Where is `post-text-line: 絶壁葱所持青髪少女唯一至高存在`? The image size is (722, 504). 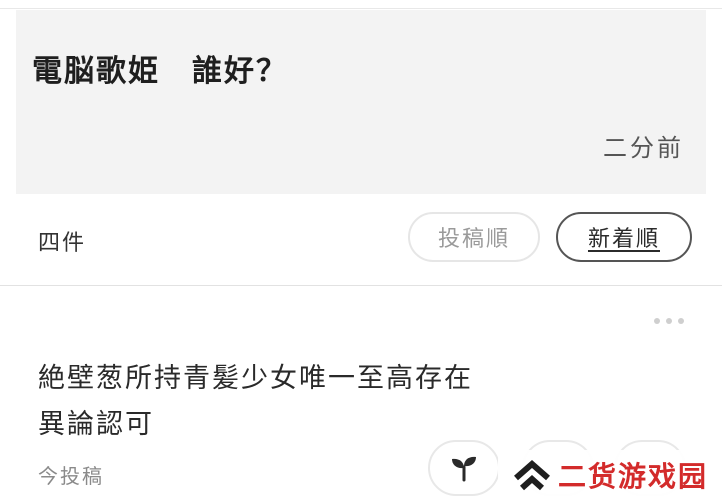 post-text-line: 絶壁葱所持青髪少女唯一至高存在 is located at coordinates (255, 378).